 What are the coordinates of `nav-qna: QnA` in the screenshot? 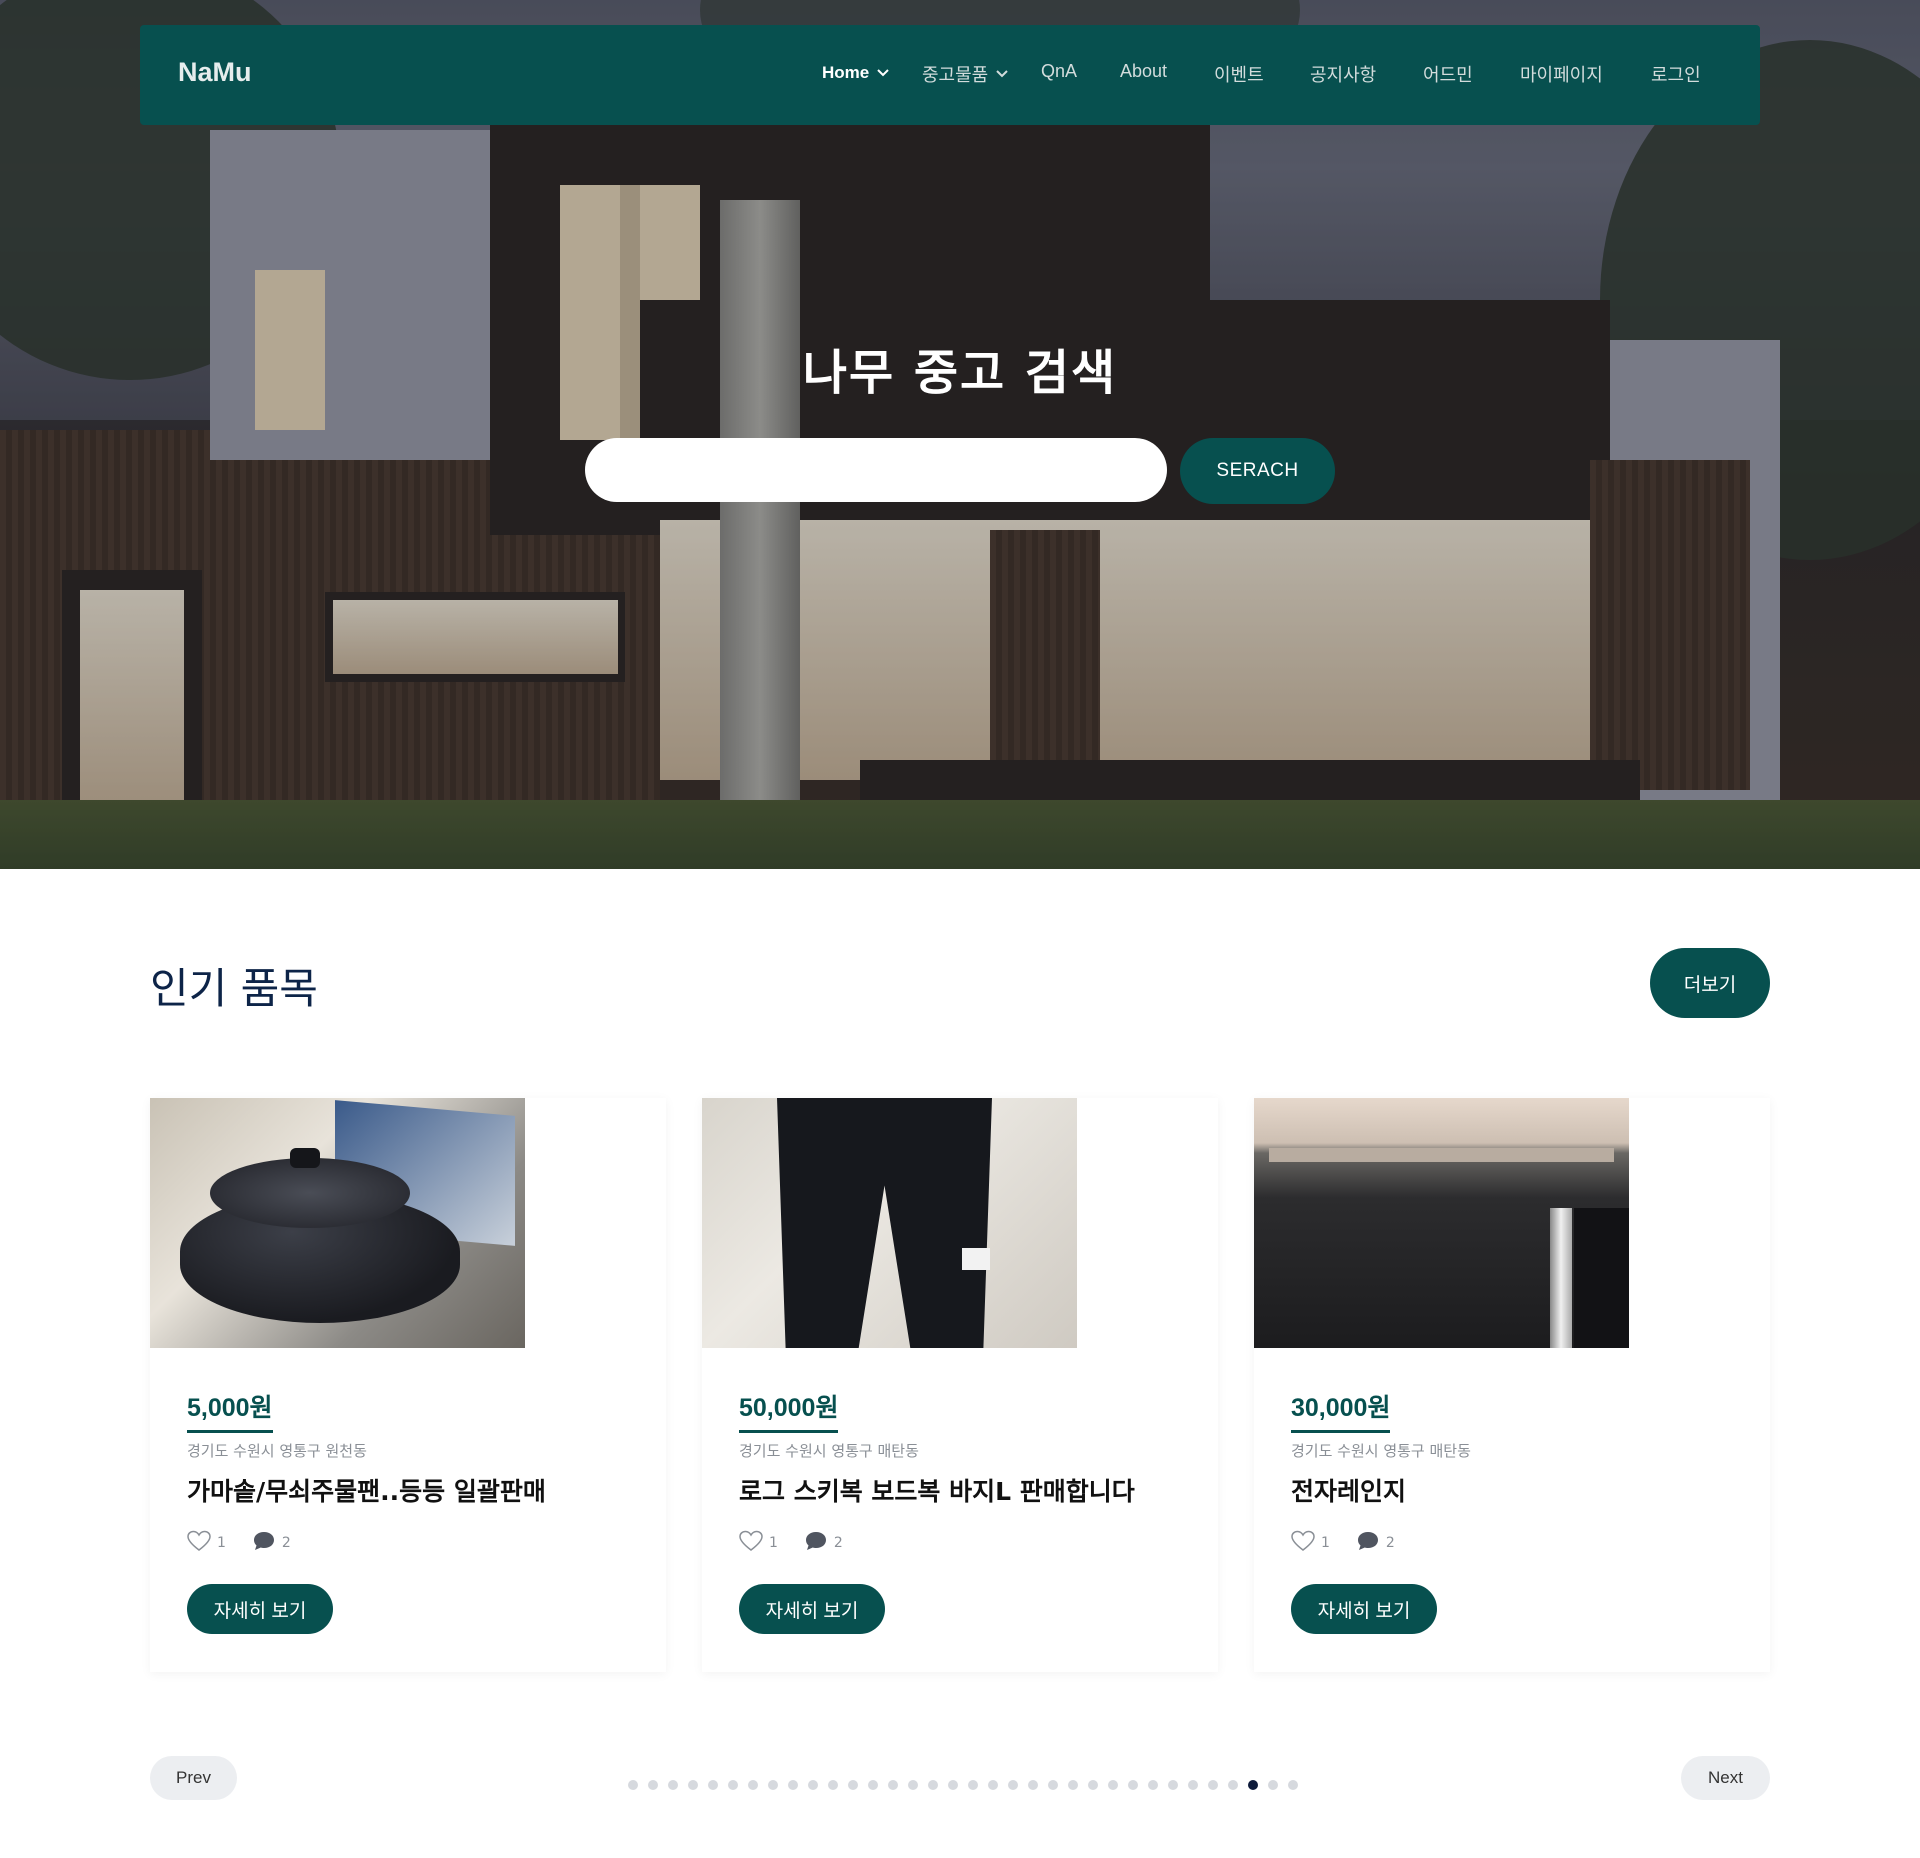 It's located at (1059, 71).